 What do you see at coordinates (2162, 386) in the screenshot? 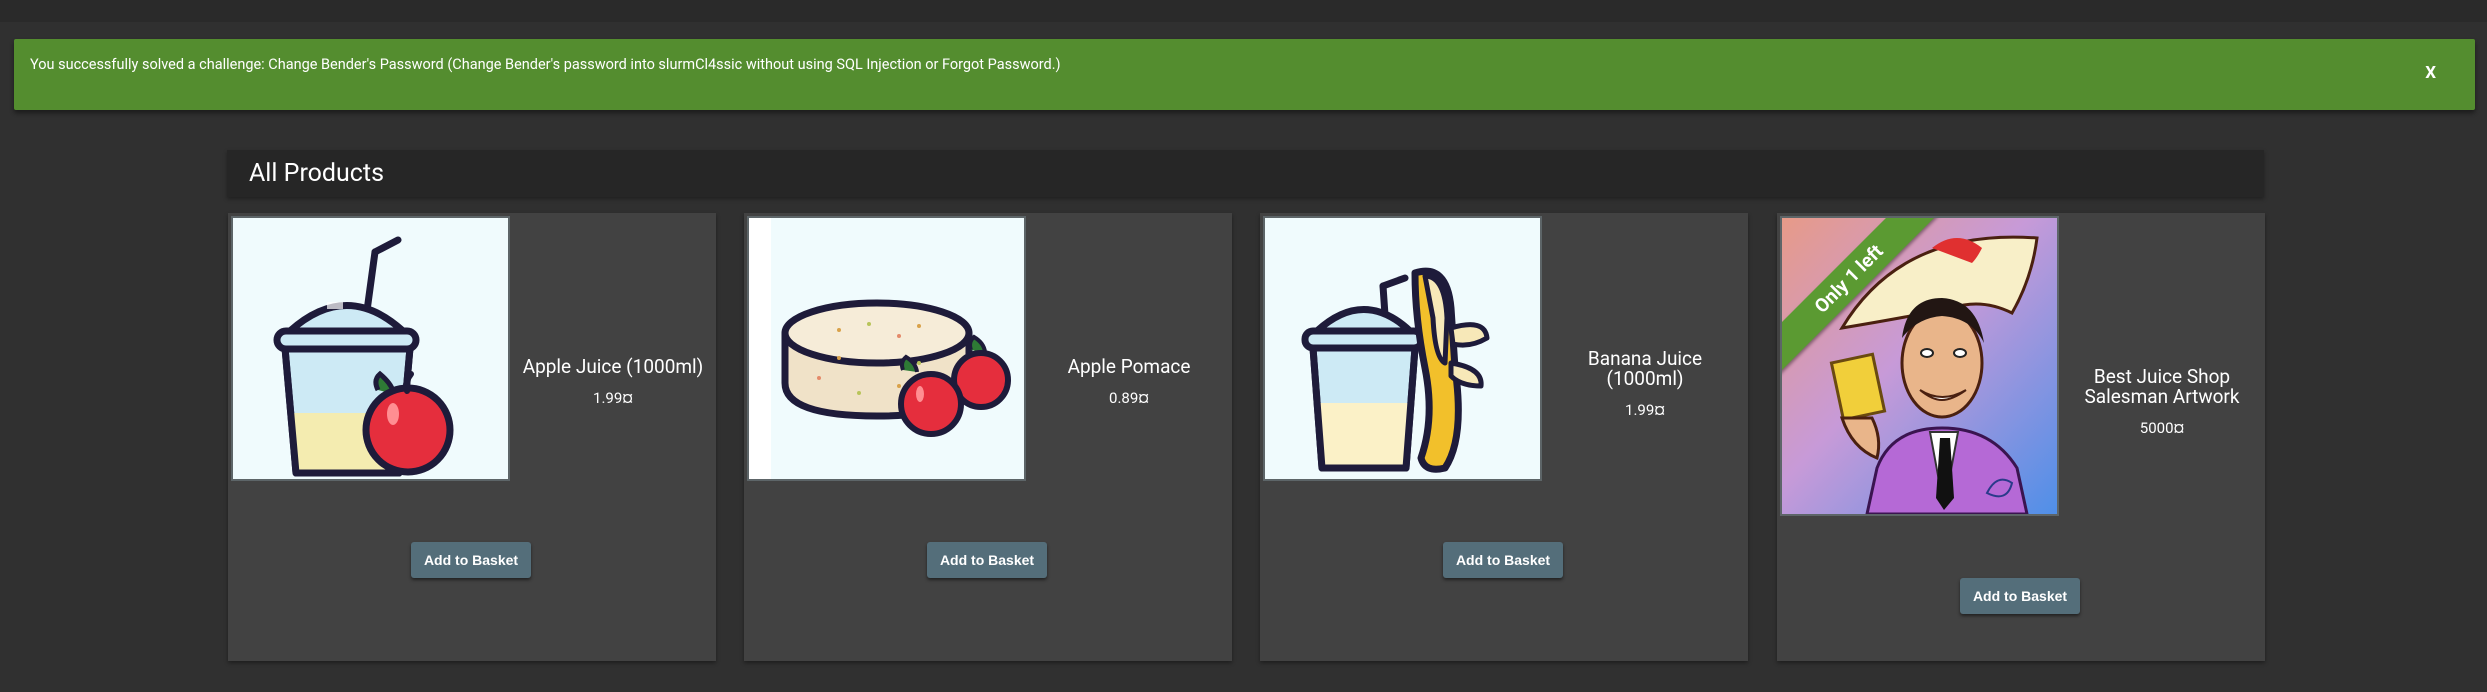
I see `product-name: Best Juice Shop Salesman Artwork` at bounding box center [2162, 386].